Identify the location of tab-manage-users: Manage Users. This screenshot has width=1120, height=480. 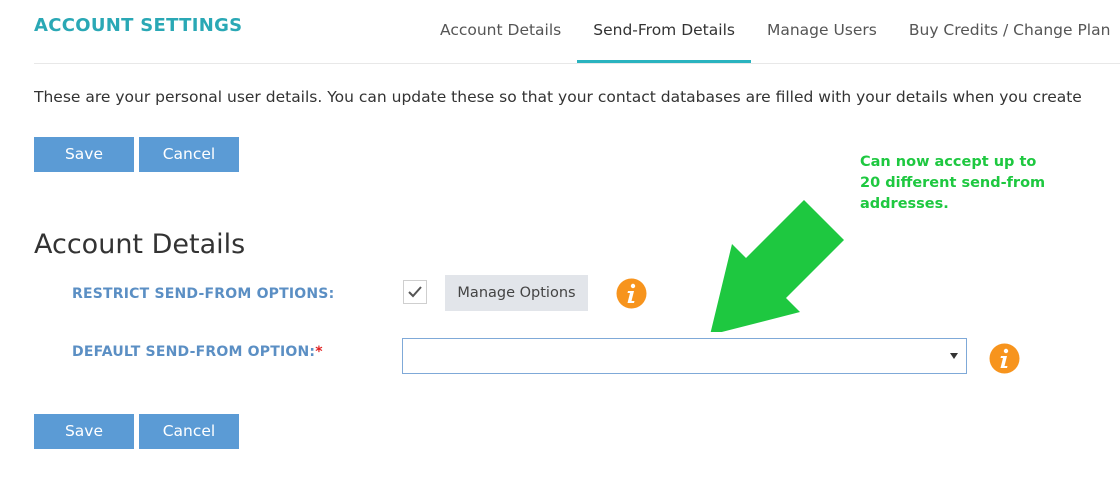
(822, 31).